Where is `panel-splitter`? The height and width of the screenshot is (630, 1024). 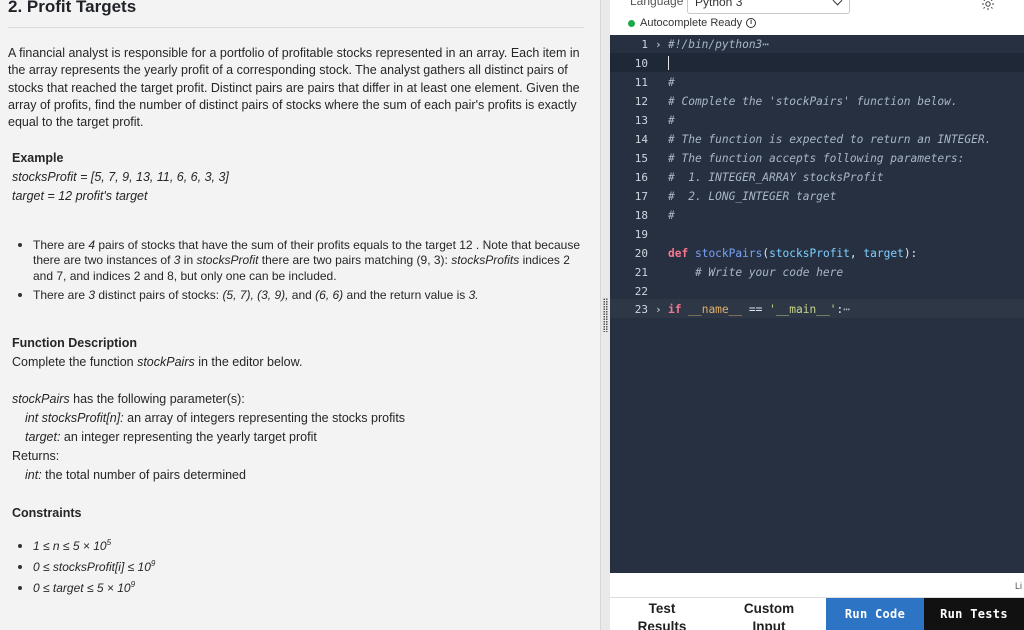
panel-splitter is located at coordinates (605, 315).